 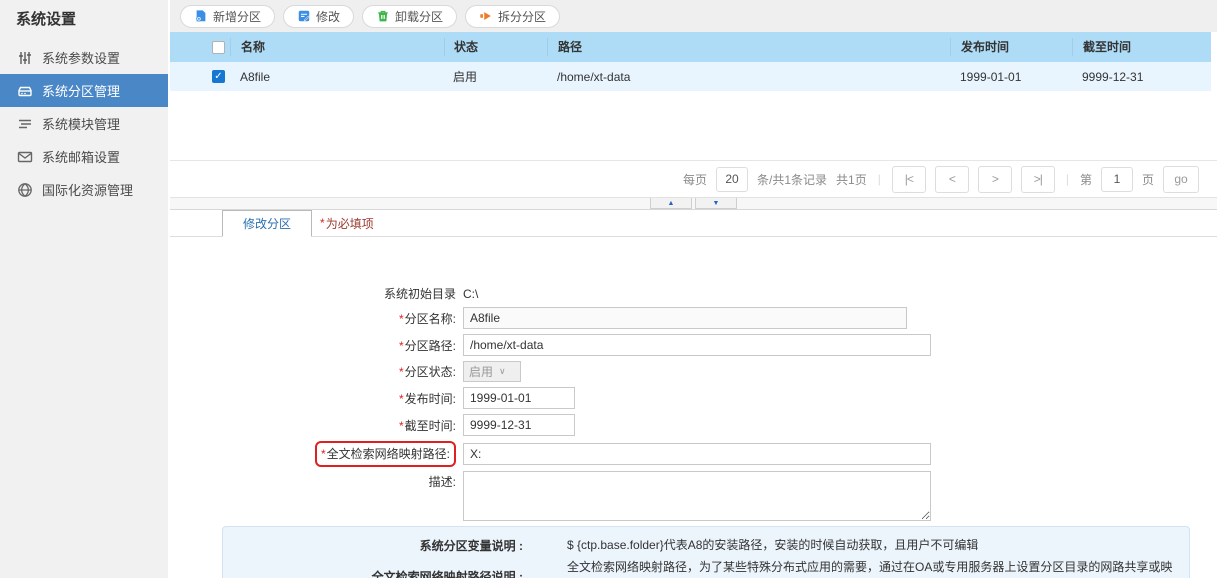 What do you see at coordinates (908, 179) in the screenshot?
I see `first-page-button: |<` at bounding box center [908, 179].